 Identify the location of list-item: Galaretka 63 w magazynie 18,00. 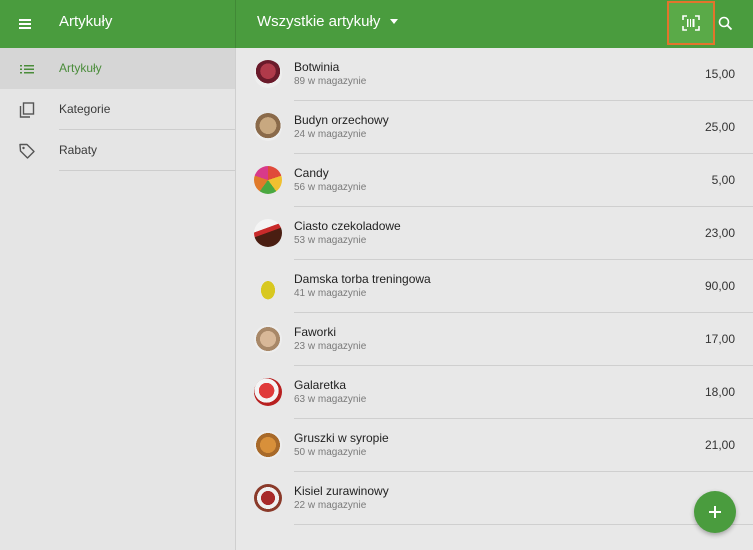
(494, 392).